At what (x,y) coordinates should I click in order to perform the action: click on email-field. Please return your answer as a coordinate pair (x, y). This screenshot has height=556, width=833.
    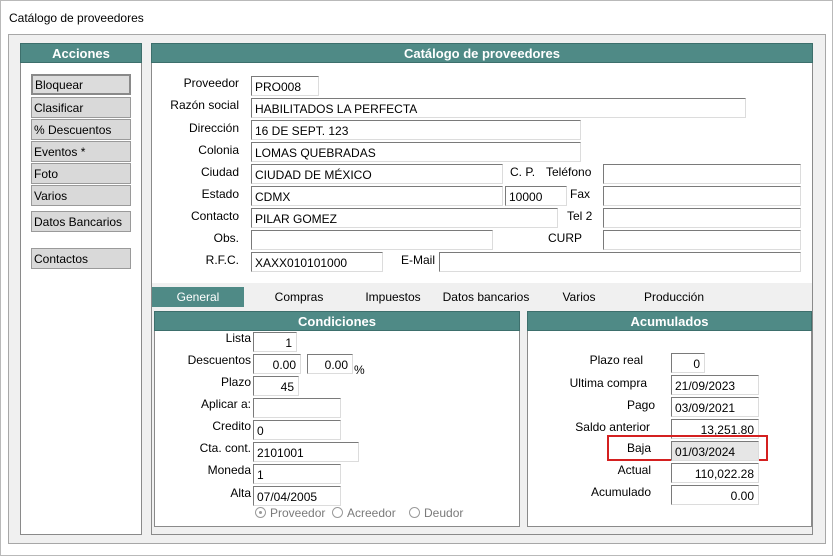
    Looking at the image, I should click on (620, 262).